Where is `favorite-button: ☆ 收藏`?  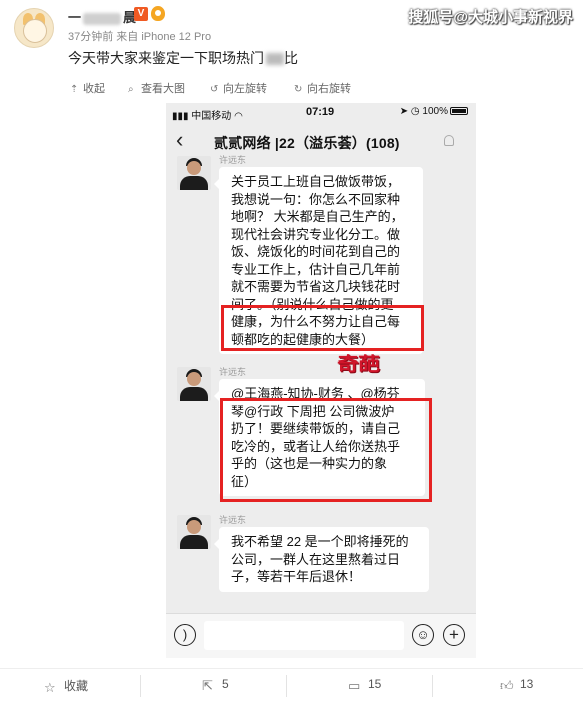 favorite-button: ☆ 收藏 is located at coordinates (66, 686).